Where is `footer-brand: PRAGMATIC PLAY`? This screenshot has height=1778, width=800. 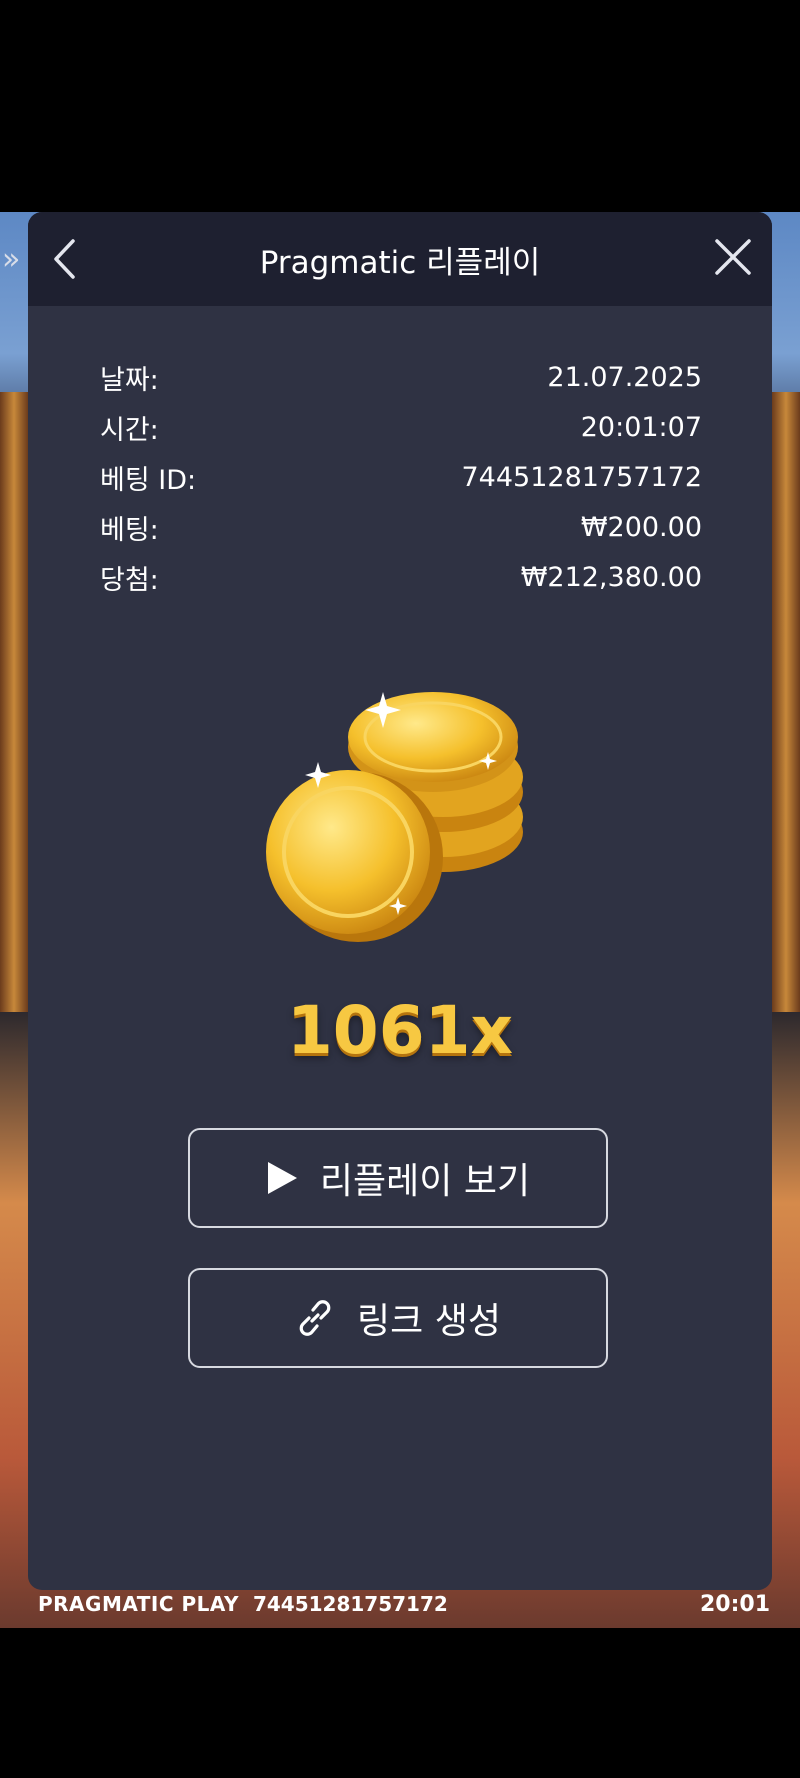 footer-brand: PRAGMATIC PLAY is located at coordinates (138, 1604).